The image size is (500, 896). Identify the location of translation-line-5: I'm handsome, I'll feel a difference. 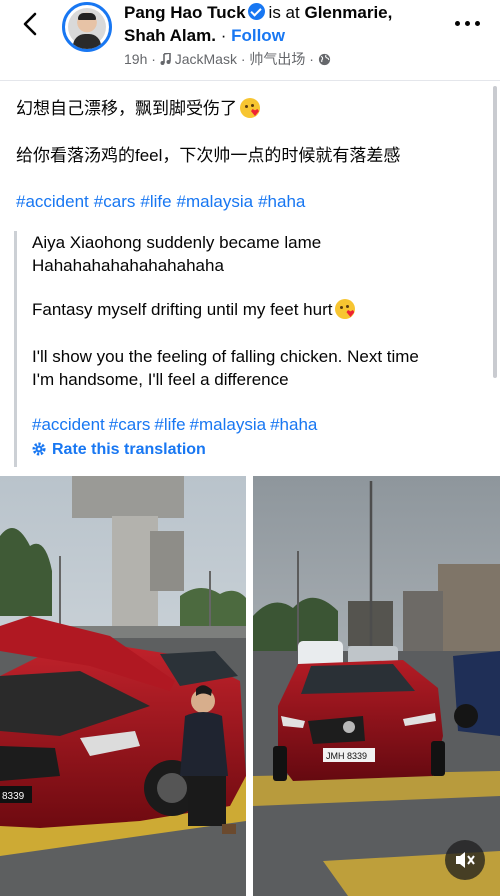
(160, 379).